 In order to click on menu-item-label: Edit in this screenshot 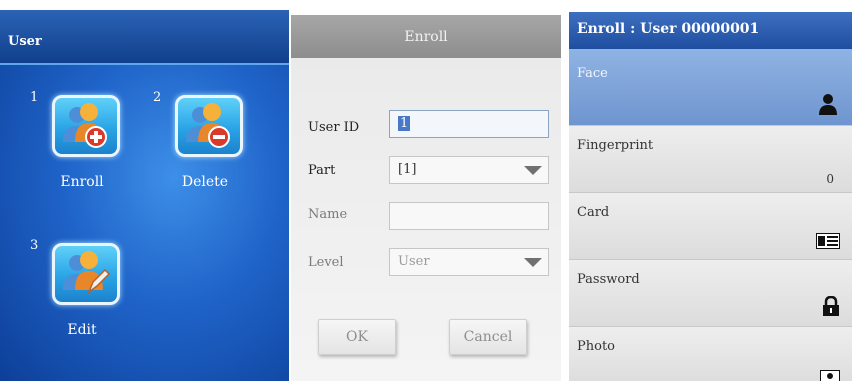, I will do `click(82, 330)`.